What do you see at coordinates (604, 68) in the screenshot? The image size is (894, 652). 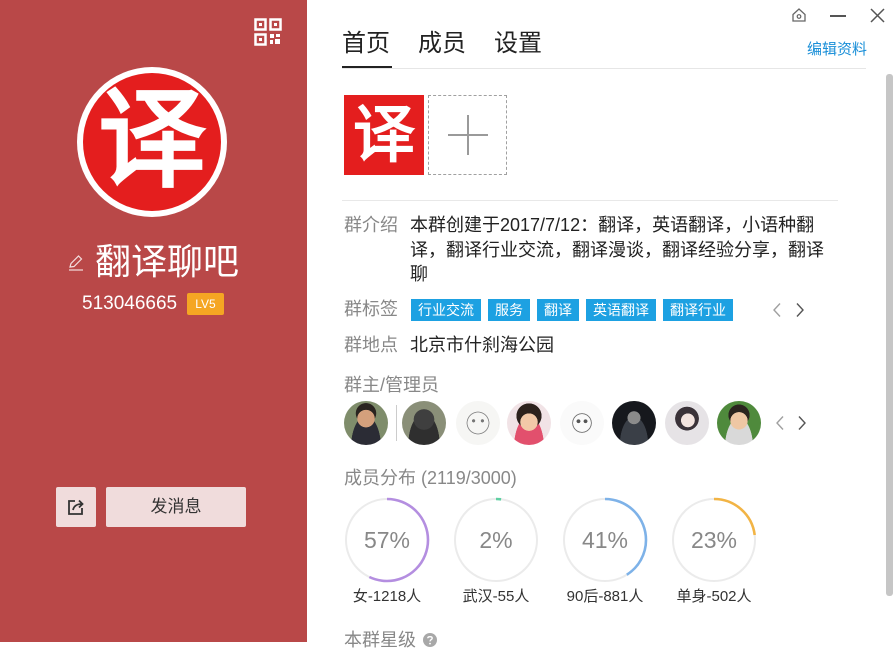 I see `tab-divider` at bounding box center [604, 68].